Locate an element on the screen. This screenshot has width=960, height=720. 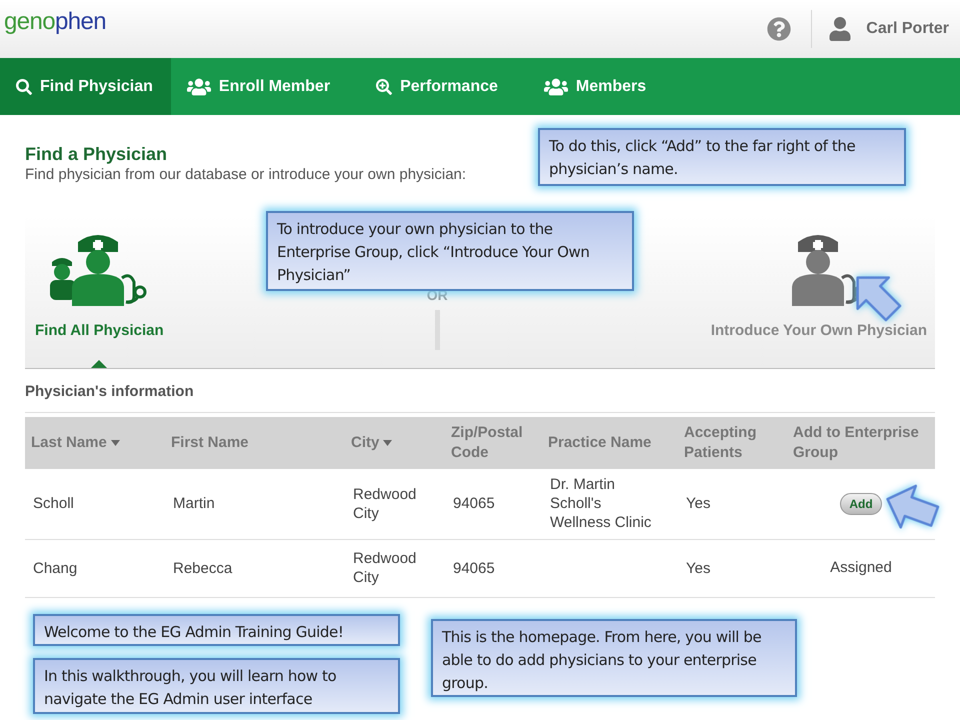
table-cell-text: Chang is located at coordinates (55, 568).